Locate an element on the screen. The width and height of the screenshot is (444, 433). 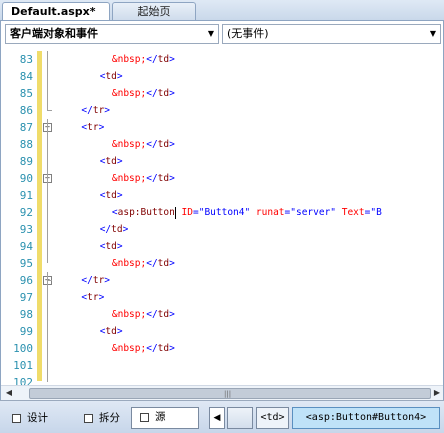
line-number: 91 is located at coordinates (26, 195).